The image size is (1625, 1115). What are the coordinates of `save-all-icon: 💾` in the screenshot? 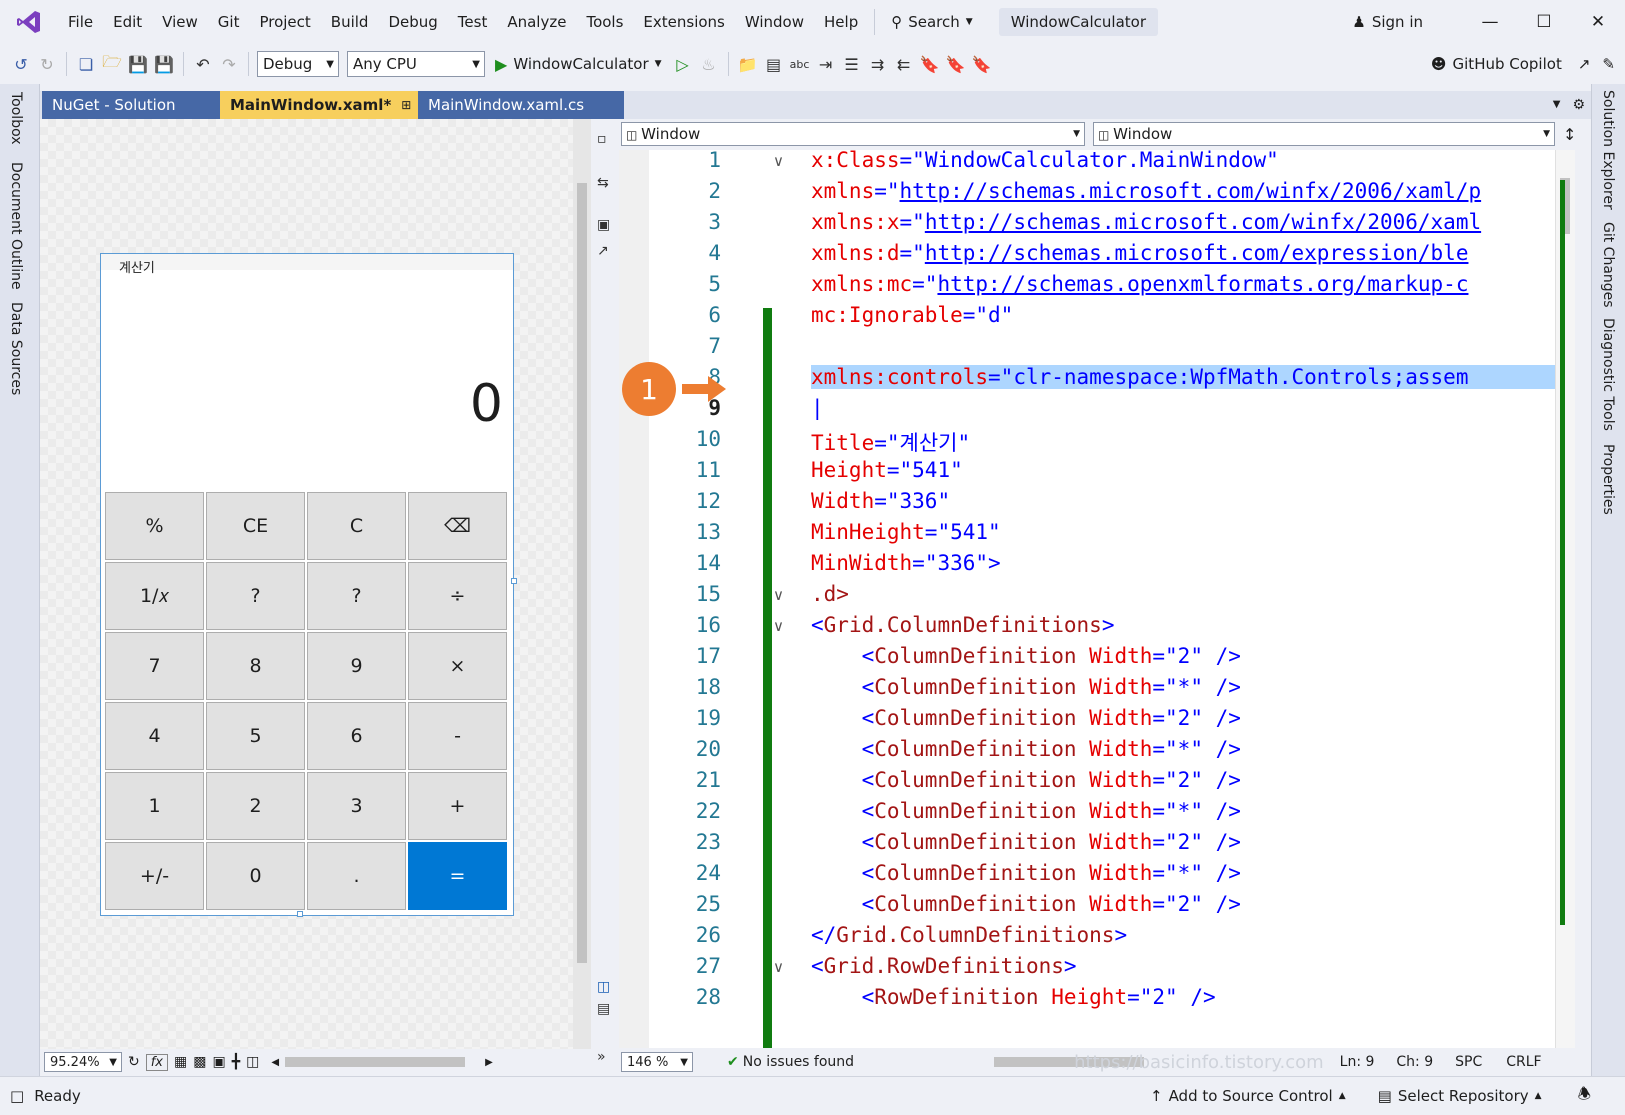 It's located at (164, 64).